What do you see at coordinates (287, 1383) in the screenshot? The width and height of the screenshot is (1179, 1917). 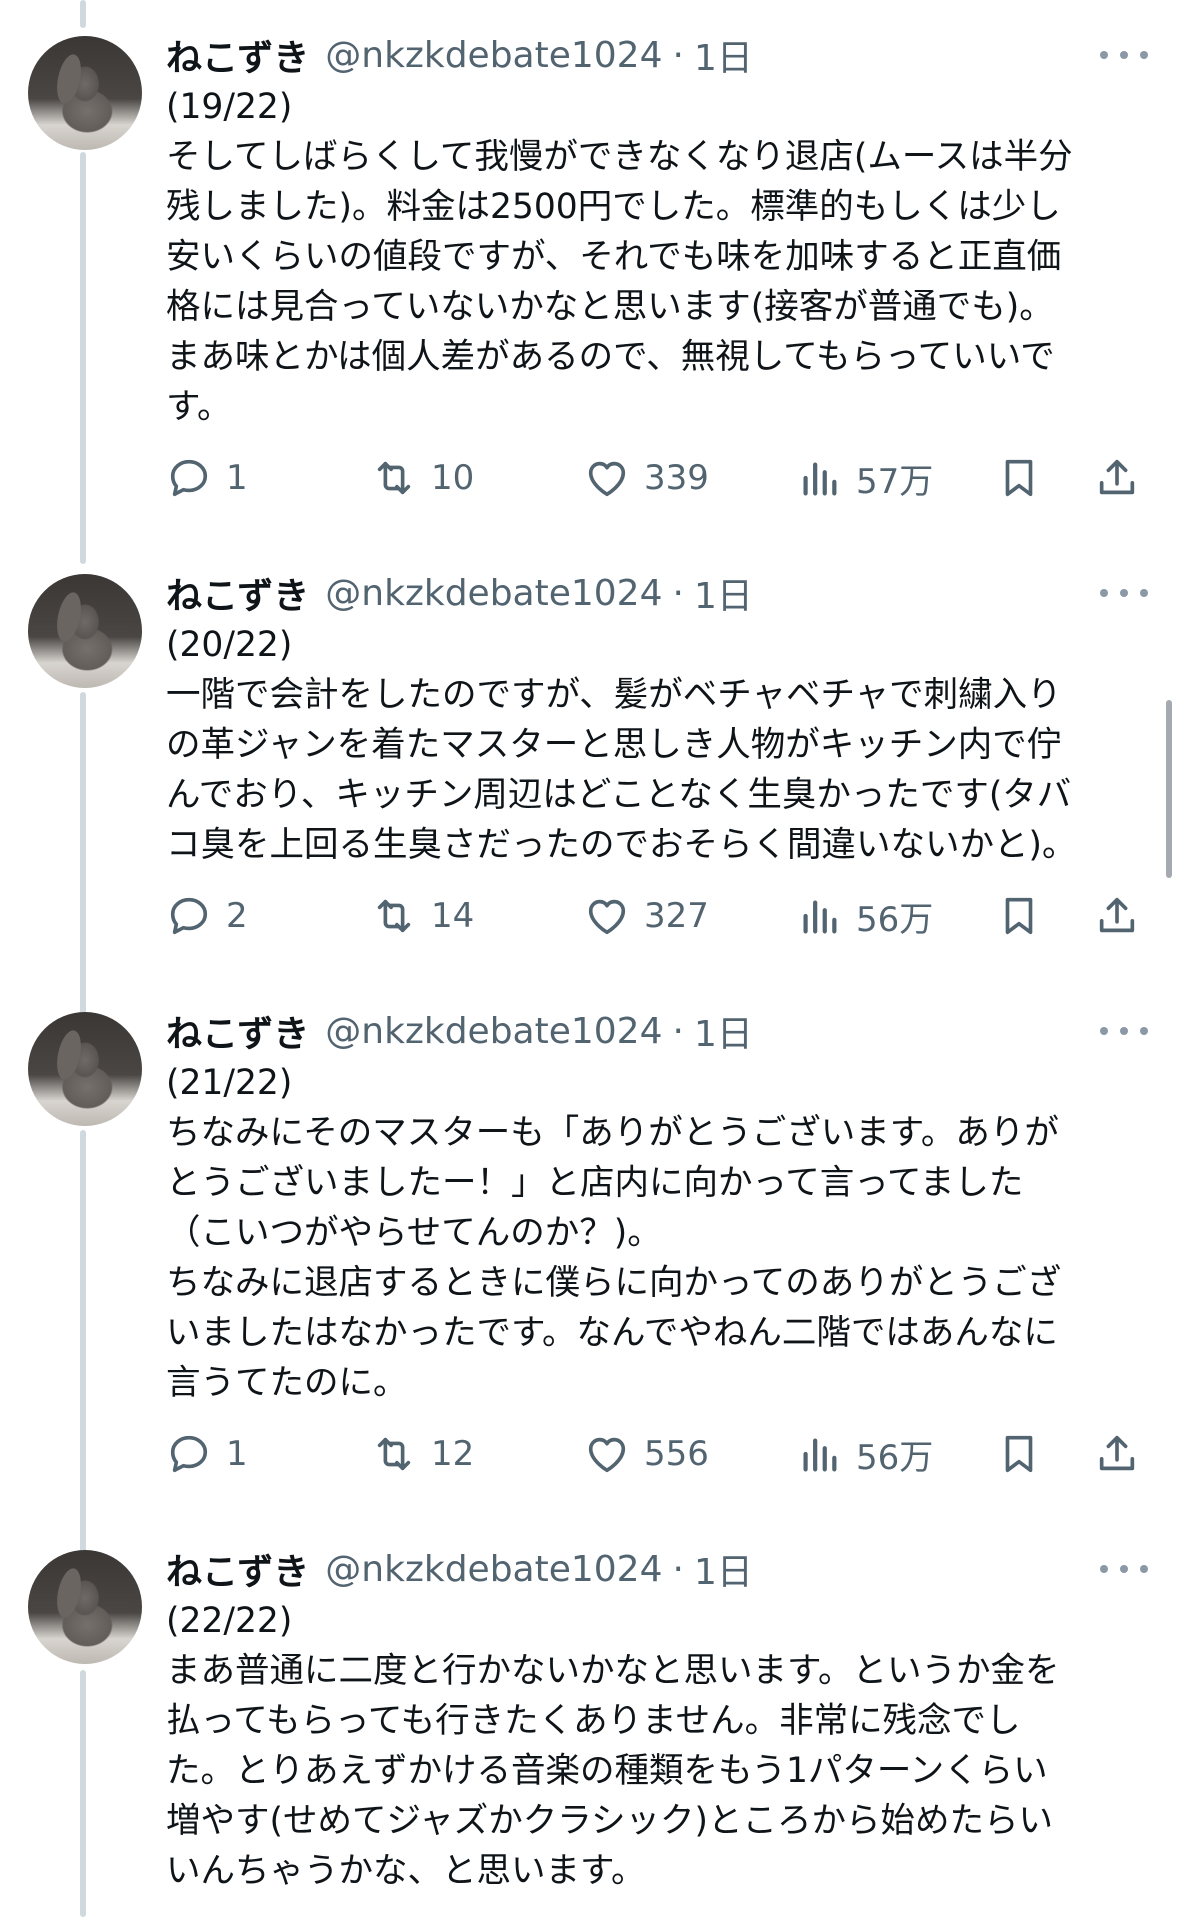 I see `text-line: 言うてたのに。` at bounding box center [287, 1383].